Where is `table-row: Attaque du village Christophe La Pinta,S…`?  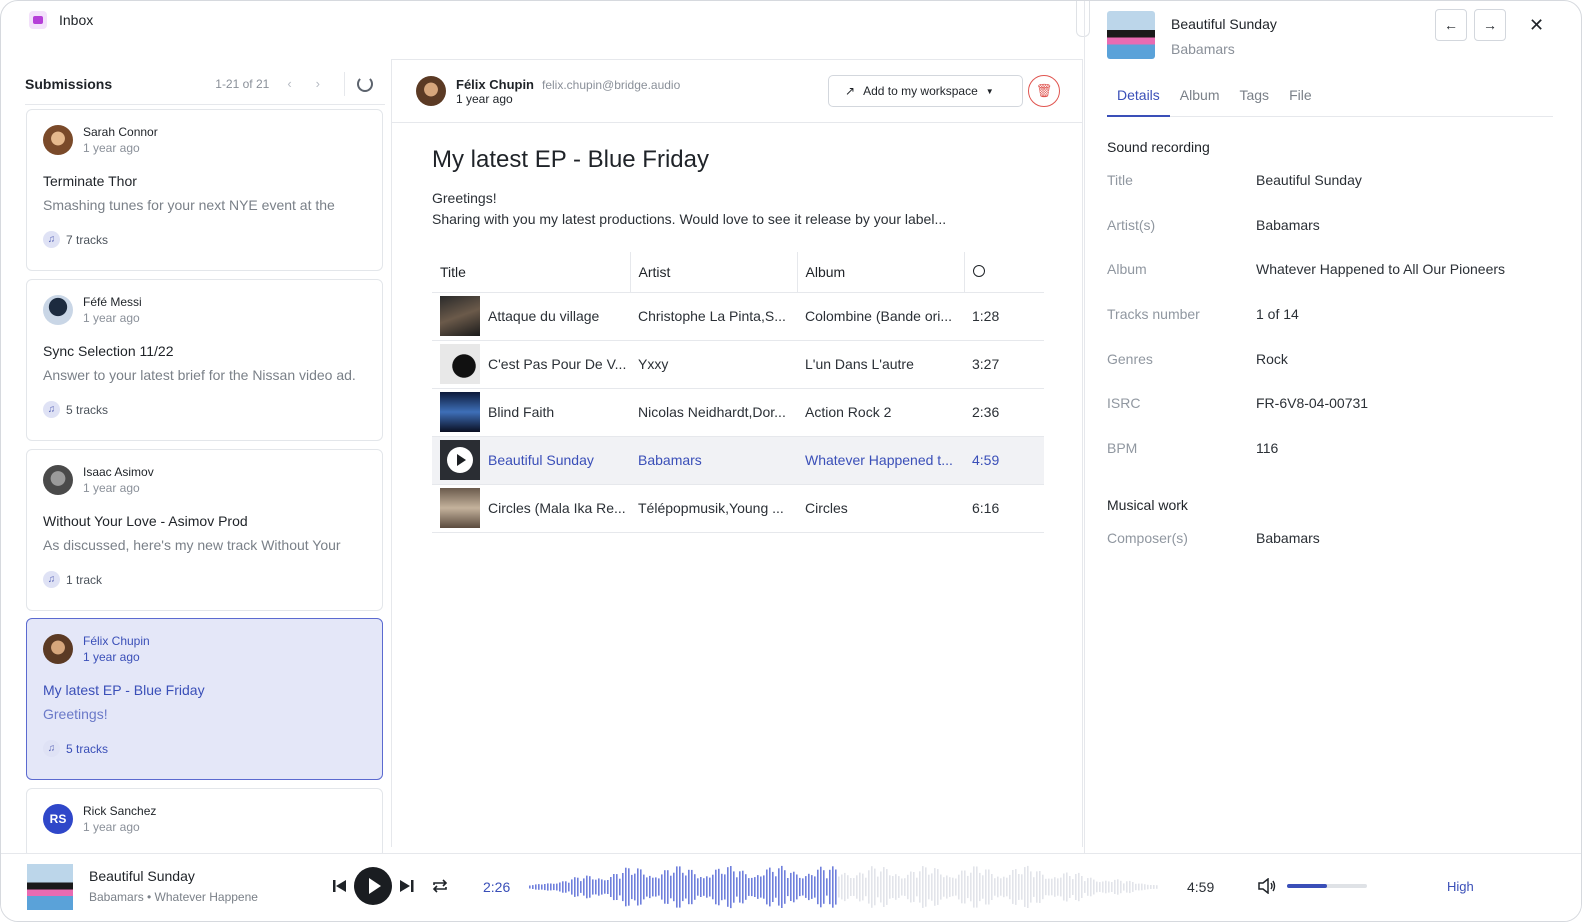
table-row: Attaque du village Christophe La Pinta,S… is located at coordinates (738, 316).